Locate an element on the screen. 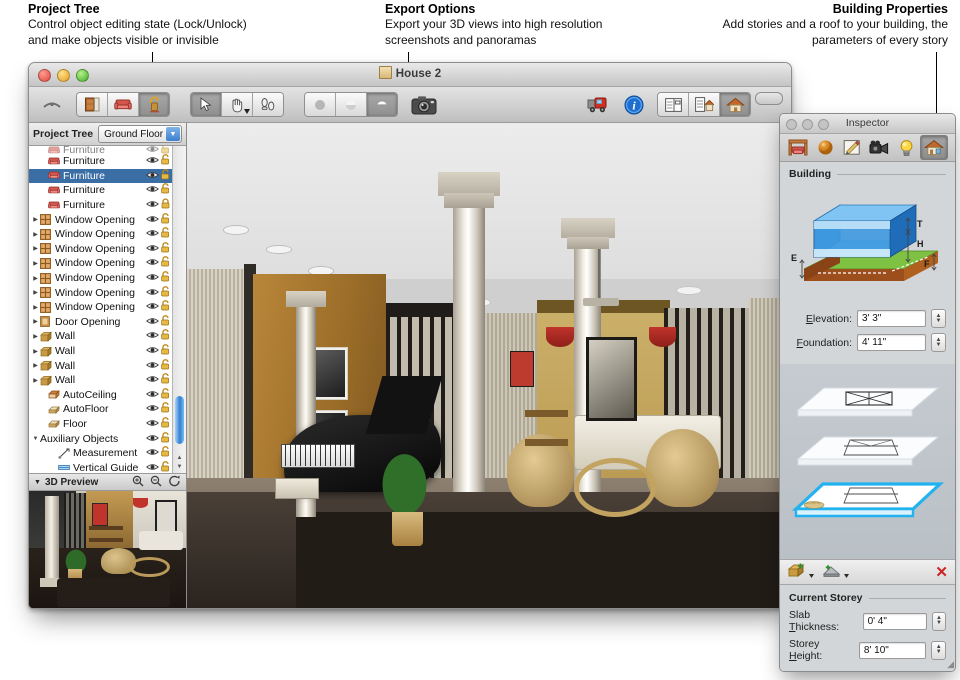  storey-list is located at coordinates (867, 461).